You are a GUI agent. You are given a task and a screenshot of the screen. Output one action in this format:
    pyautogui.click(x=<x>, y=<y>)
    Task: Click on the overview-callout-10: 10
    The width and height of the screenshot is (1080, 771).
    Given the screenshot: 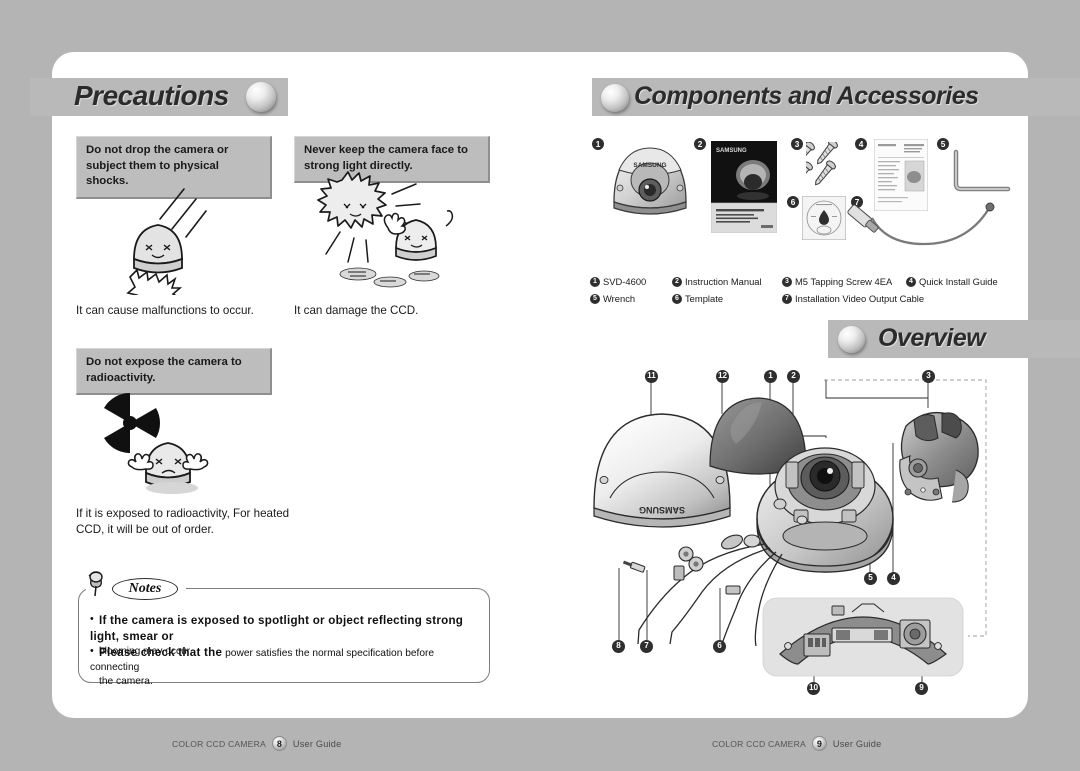 What is the action you would take?
    pyautogui.click(x=813, y=688)
    